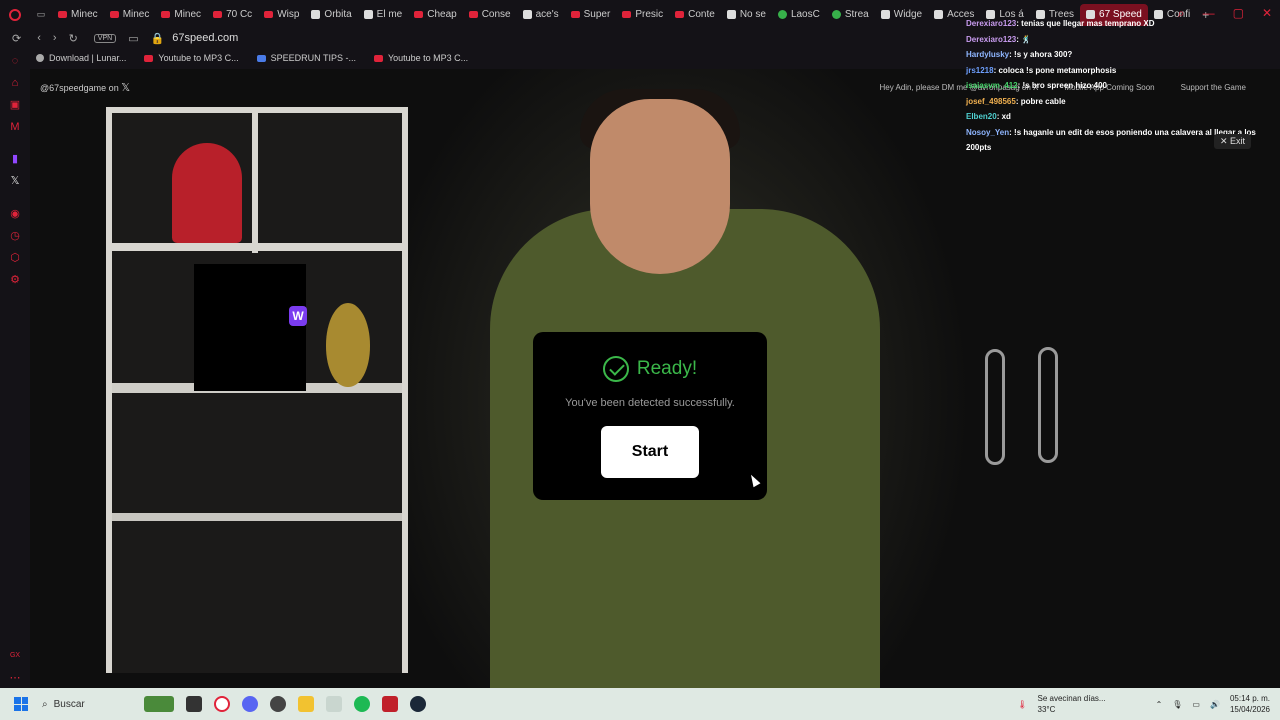 Image resolution: width=1280 pixels, height=720 pixels. Describe the element at coordinates (130, 15) in the screenshot. I see `tab-1: Minec` at that location.